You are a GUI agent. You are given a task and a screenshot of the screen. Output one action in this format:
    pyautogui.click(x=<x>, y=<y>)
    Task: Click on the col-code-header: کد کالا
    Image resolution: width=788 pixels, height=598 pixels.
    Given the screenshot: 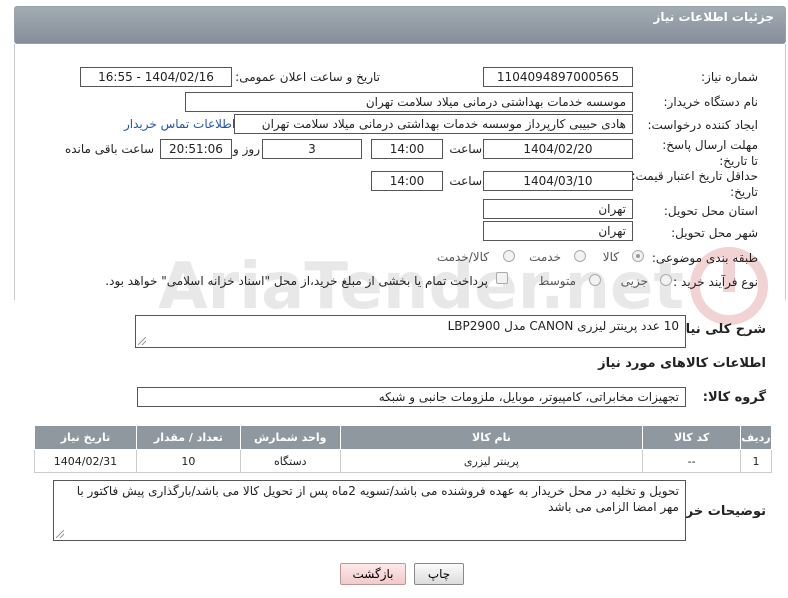 What is the action you would take?
    pyautogui.click(x=692, y=437)
    